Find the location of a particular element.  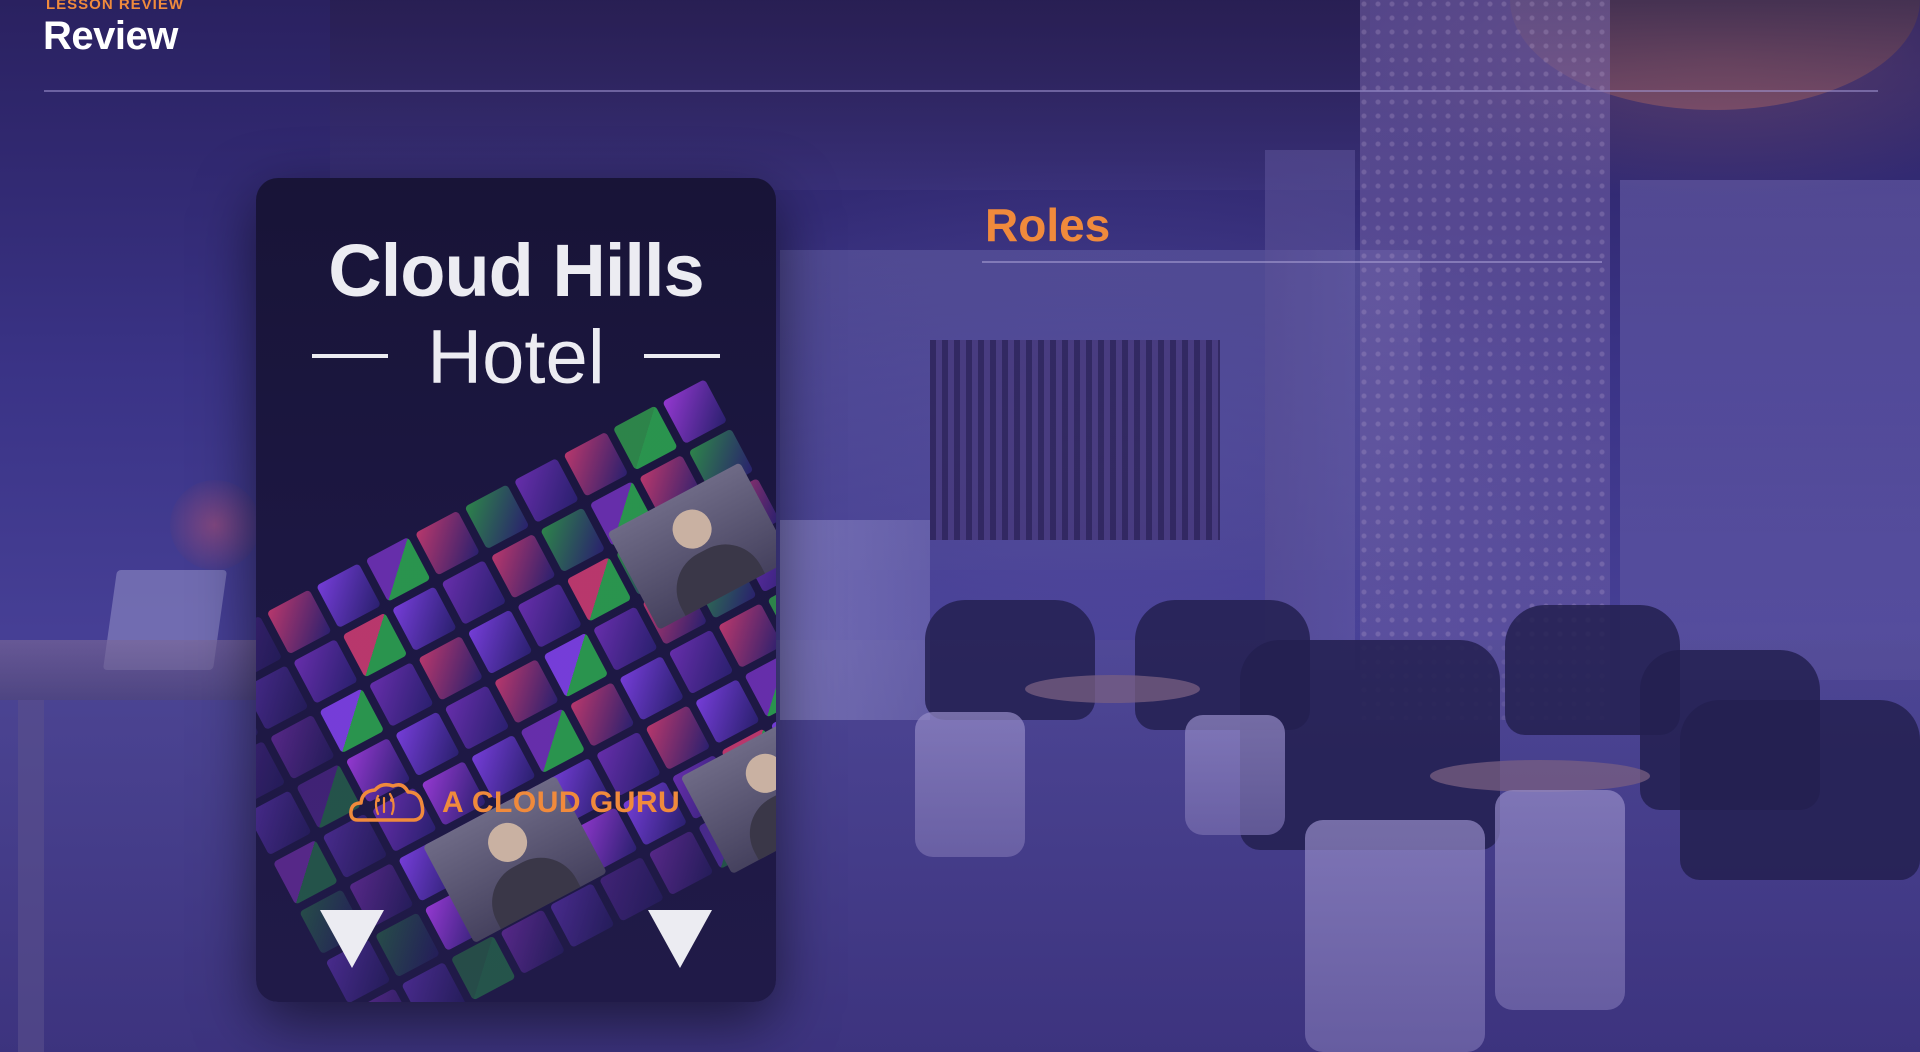

background-flowers is located at coordinates (215, 525).